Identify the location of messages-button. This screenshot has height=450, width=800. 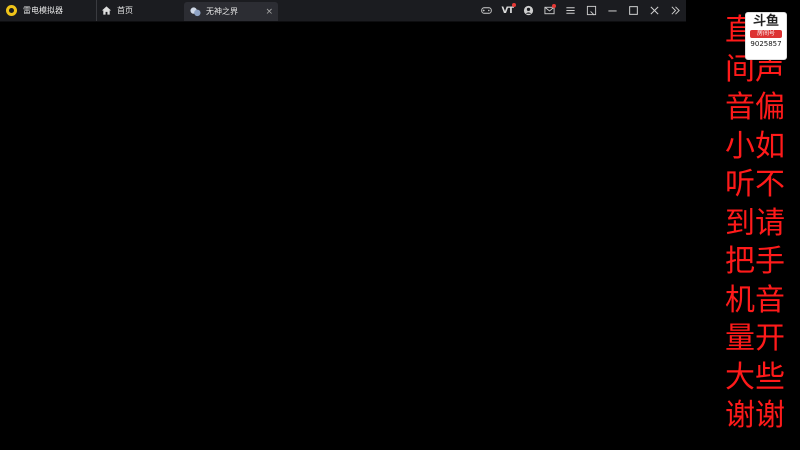
(549, 10).